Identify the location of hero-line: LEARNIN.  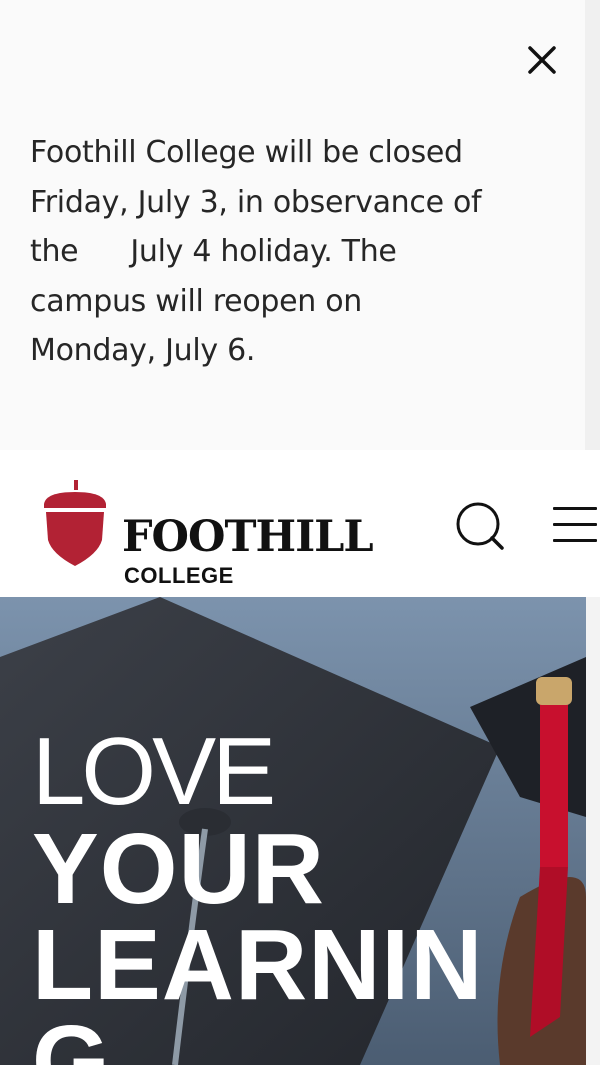
(258, 965).